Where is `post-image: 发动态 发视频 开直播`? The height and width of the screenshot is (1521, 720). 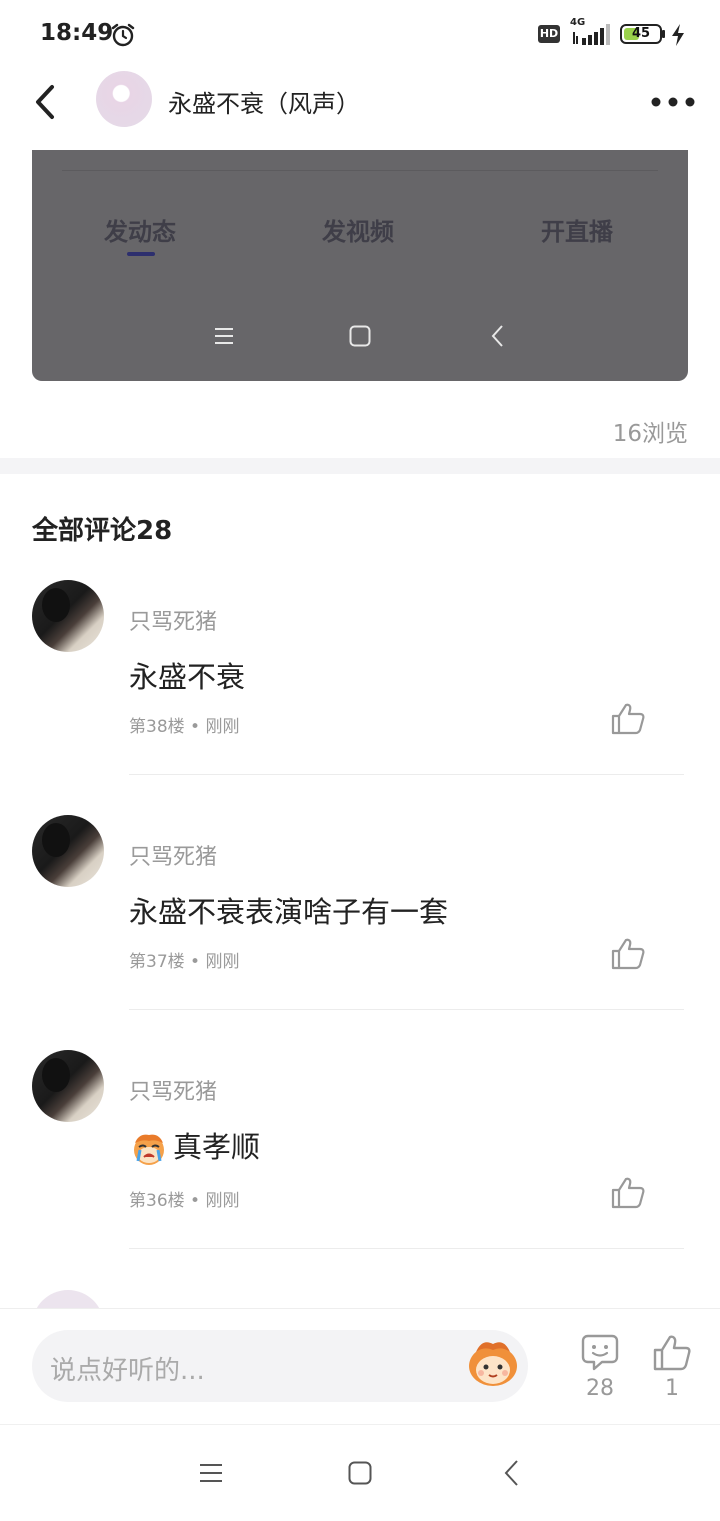
post-image: 发动态 发视频 开直播 is located at coordinates (360, 265).